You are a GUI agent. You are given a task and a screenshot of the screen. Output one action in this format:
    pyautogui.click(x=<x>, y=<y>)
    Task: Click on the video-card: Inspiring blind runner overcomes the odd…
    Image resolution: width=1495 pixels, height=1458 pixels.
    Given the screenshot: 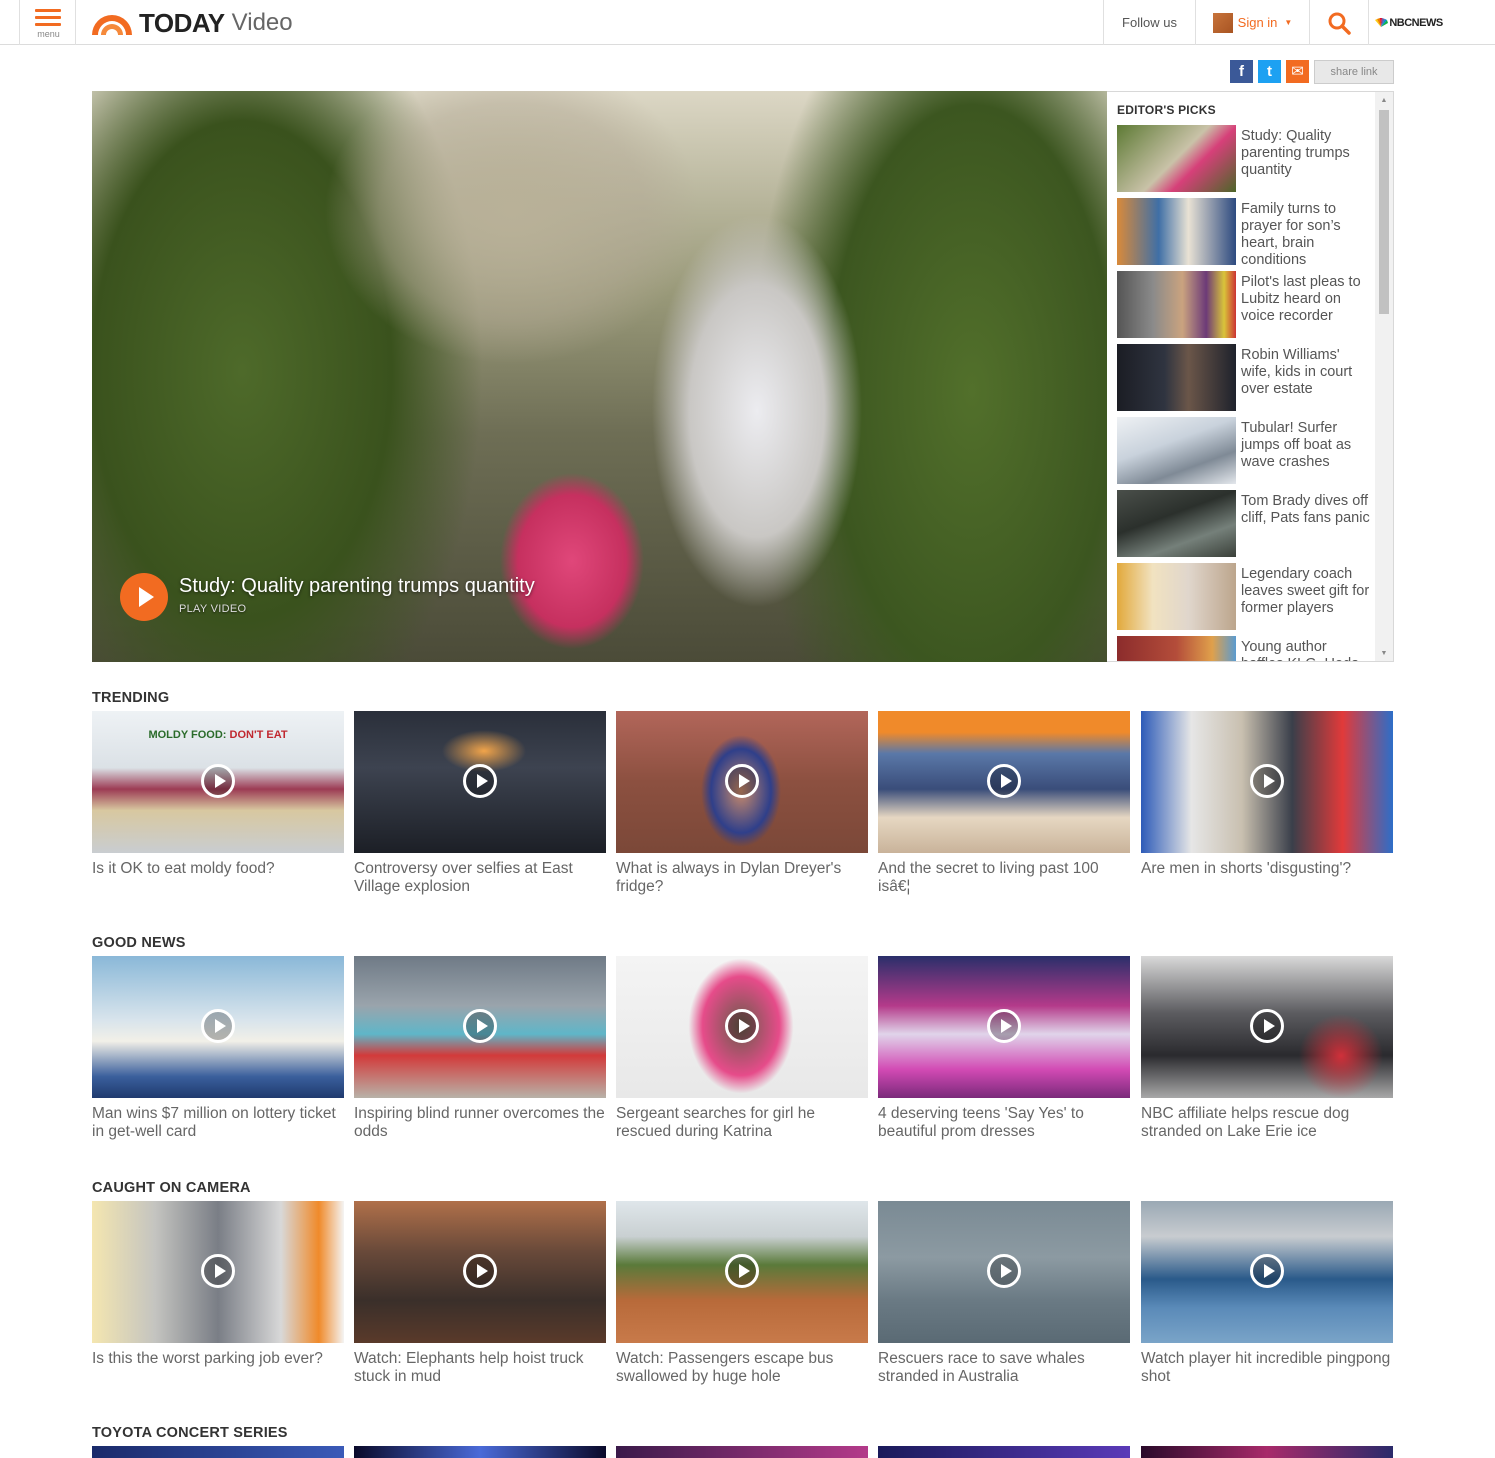 What is the action you would take?
    pyautogui.click(x=480, y=1048)
    